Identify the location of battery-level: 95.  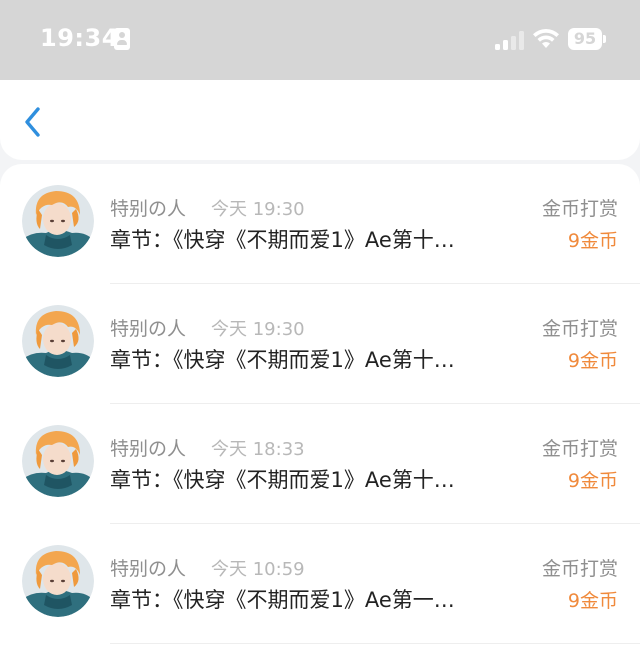
(585, 38).